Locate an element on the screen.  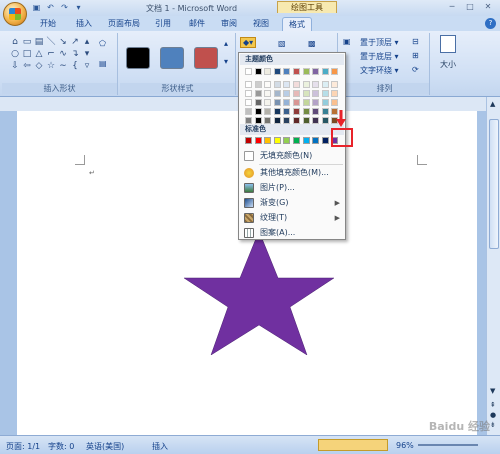
next-page-icon: ⇟ is located at coordinates (493, 425).